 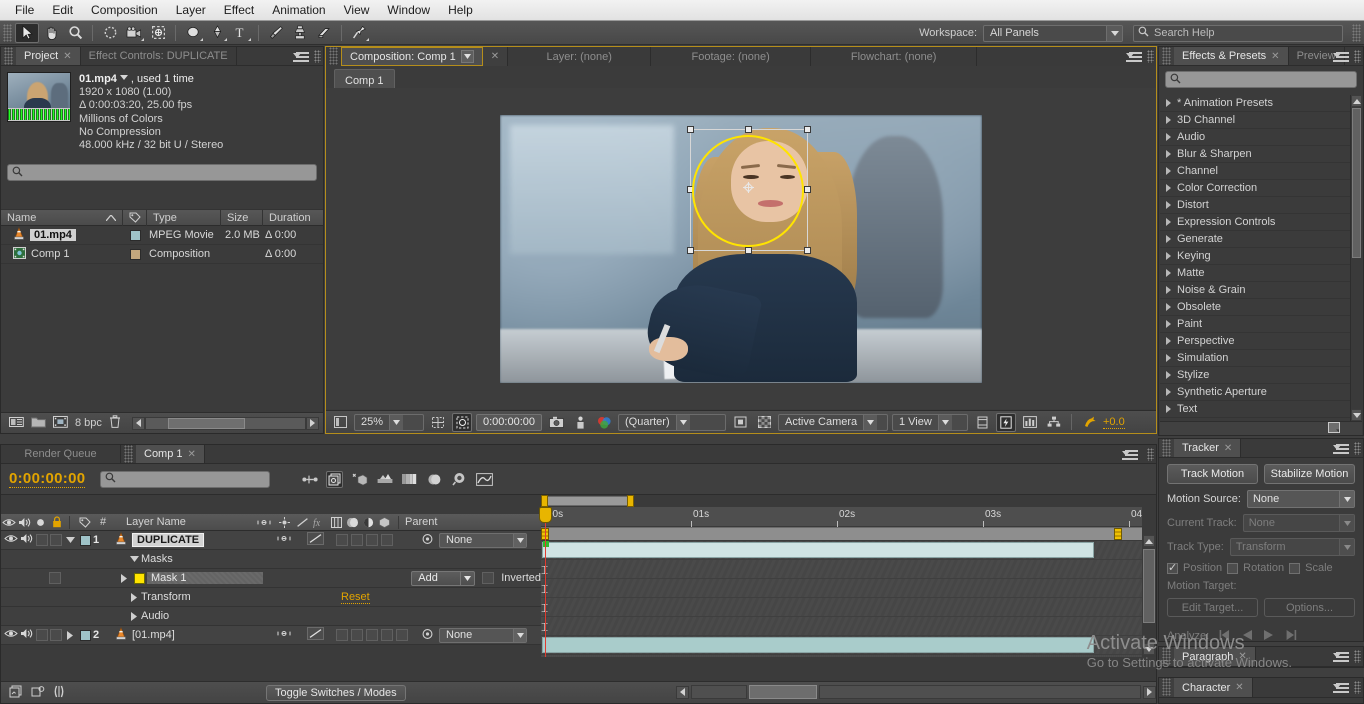 I want to click on pixel-aspect-correction-icon, so click(x=982, y=422).